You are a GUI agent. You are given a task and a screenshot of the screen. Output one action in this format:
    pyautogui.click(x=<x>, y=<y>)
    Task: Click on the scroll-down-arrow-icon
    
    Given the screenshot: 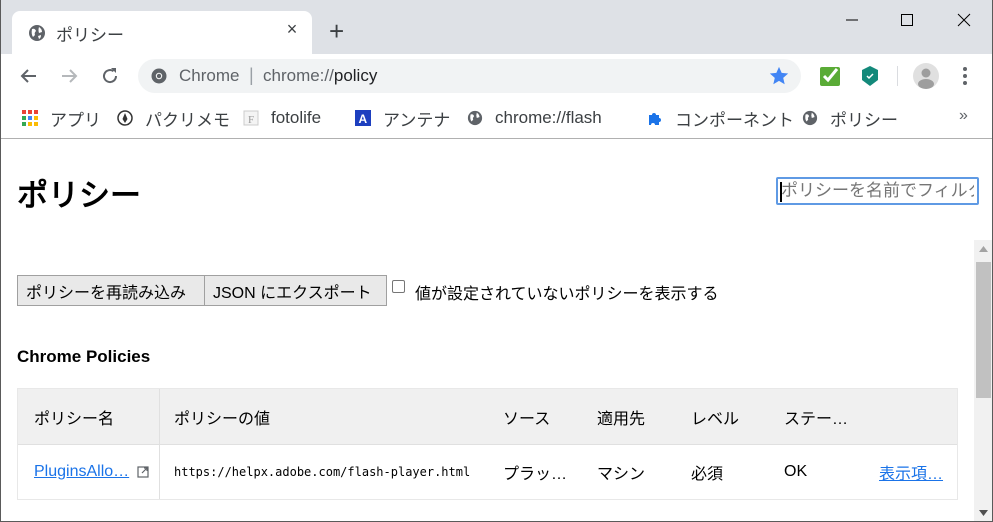 What is the action you would take?
    pyautogui.click(x=983, y=513)
    